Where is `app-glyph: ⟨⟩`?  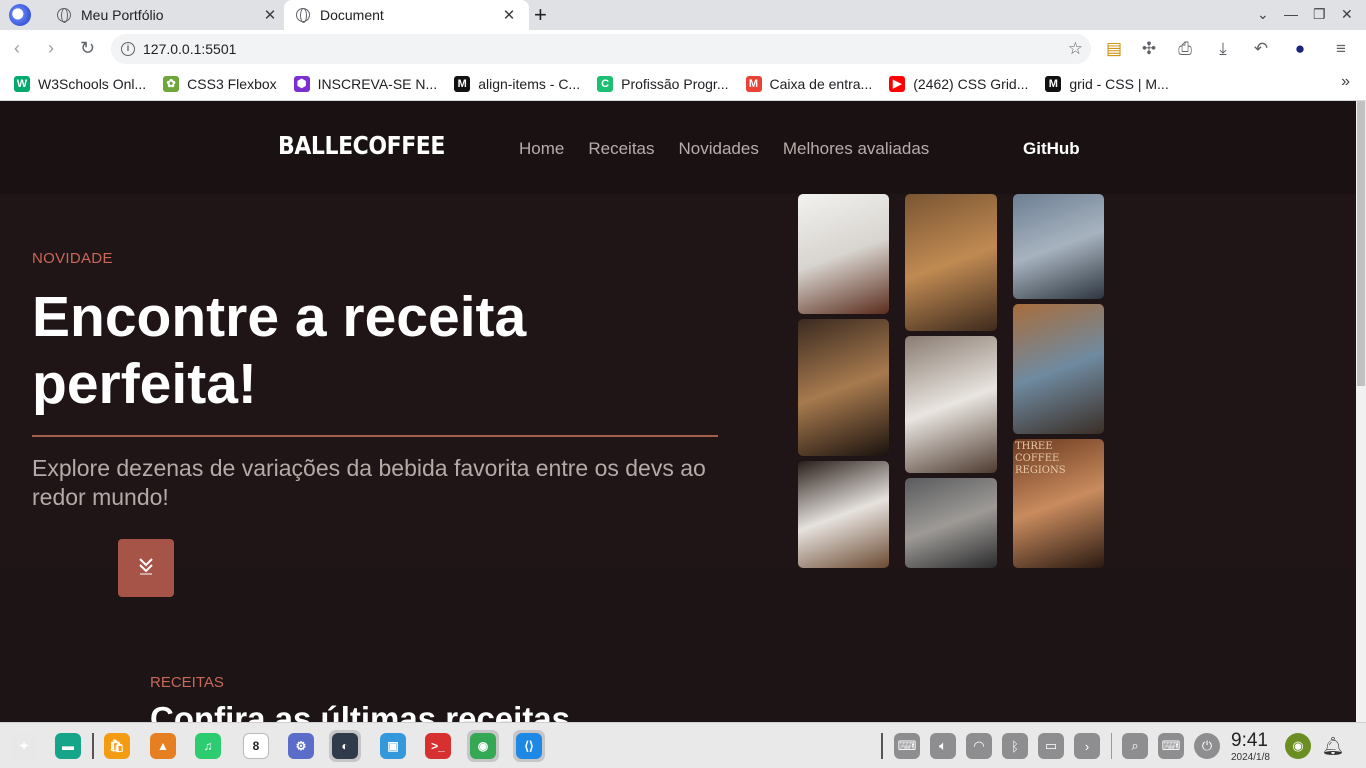 app-glyph: ⟨⟩ is located at coordinates (529, 746).